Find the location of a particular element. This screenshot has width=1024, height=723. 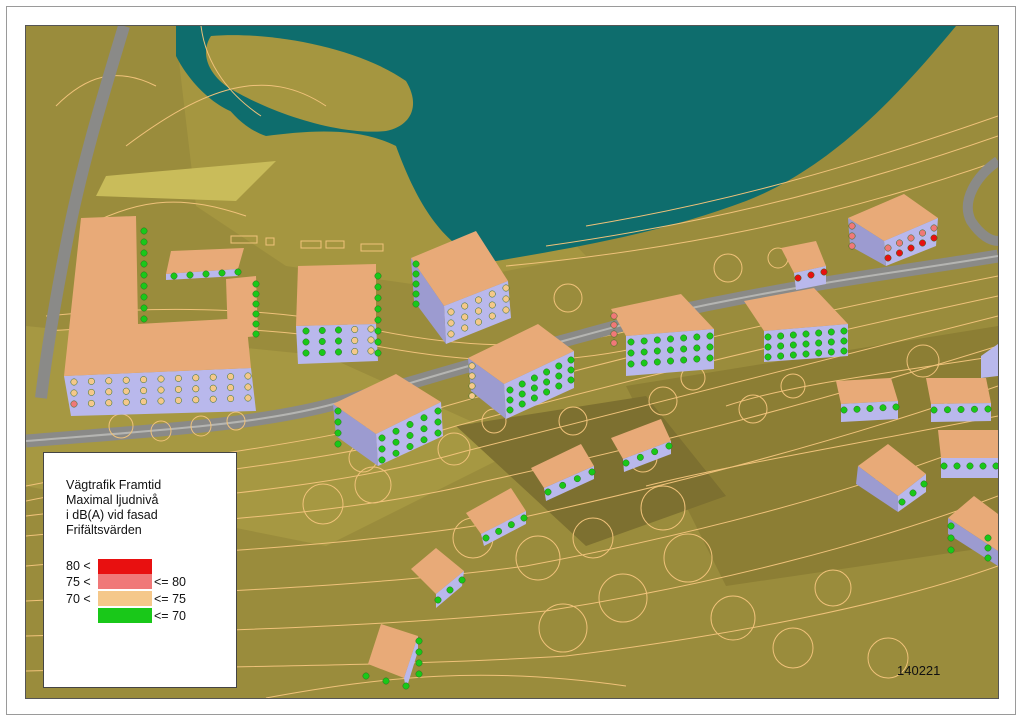

legend-title-line: Frifältsvärden is located at coordinates (104, 530).